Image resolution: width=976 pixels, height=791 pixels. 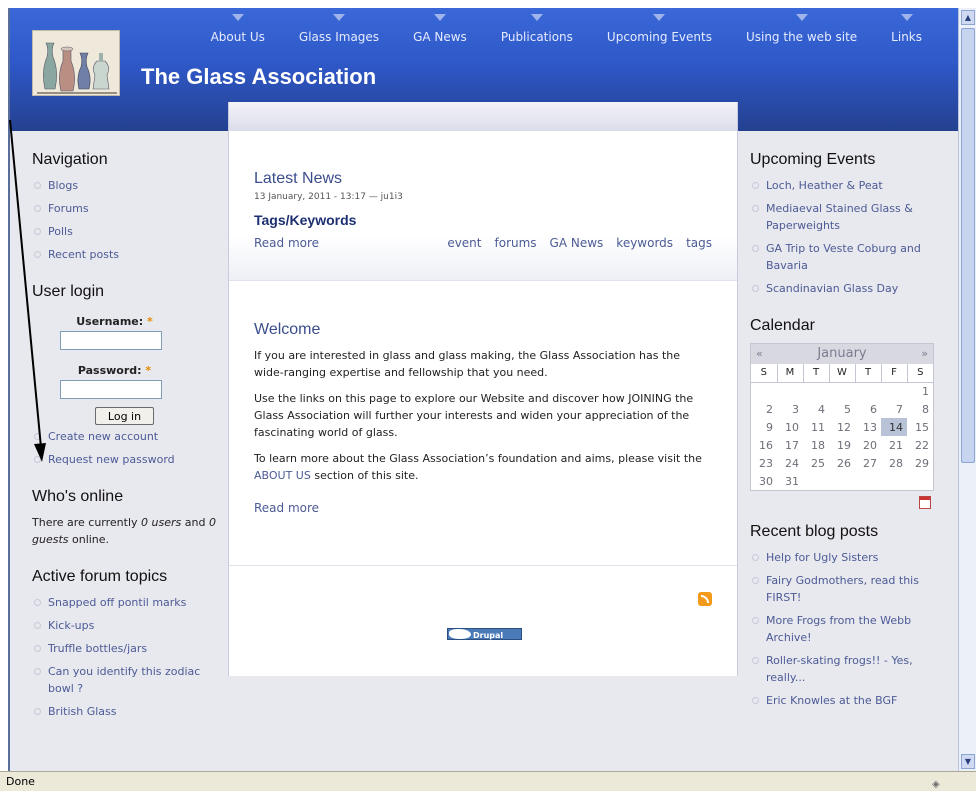 I want to click on calendar-day: 1, so click(x=920, y=391).